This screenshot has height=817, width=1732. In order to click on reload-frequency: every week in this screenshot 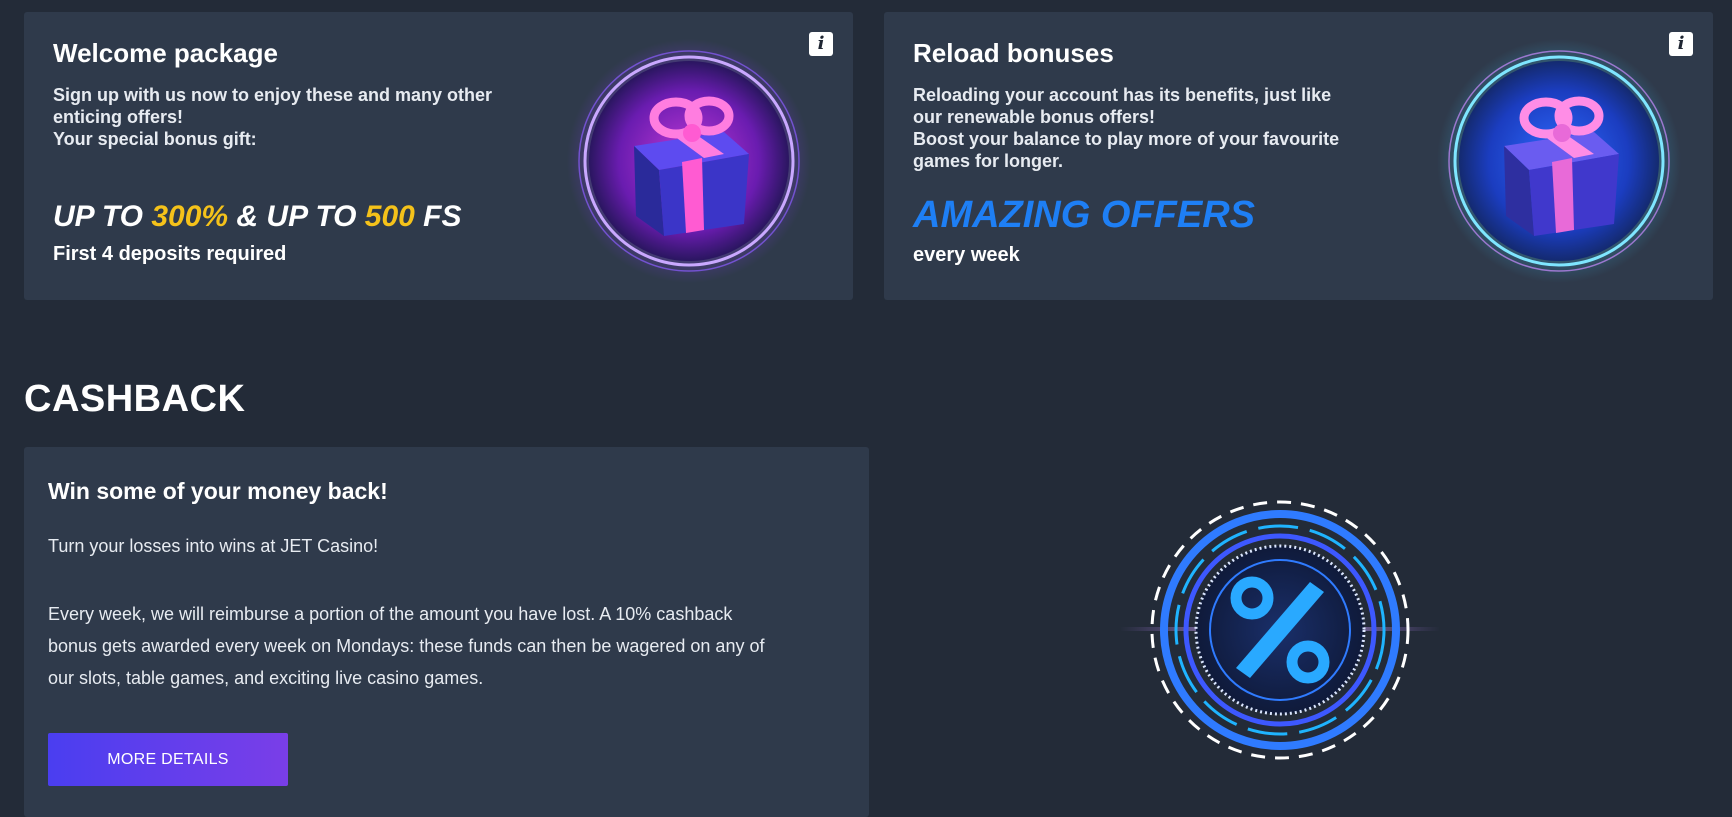, I will do `click(966, 255)`.